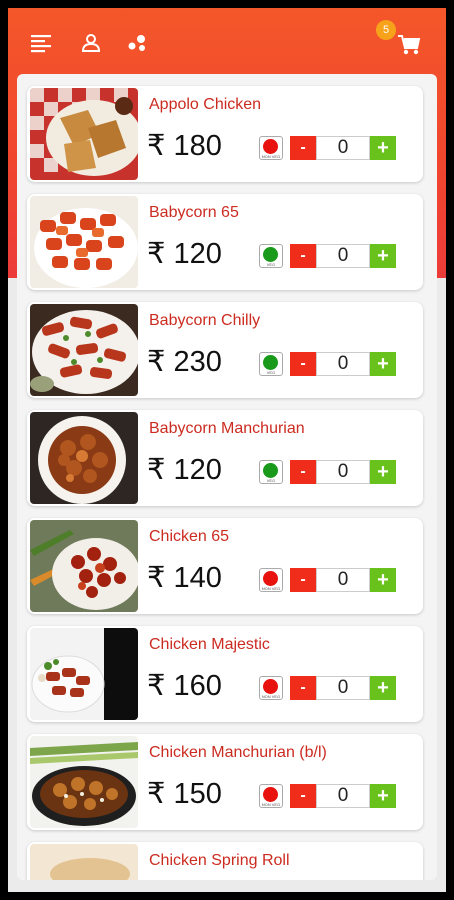 This screenshot has width=454, height=900. What do you see at coordinates (41, 43) in the screenshot?
I see `menu-icon` at bounding box center [41, 43].